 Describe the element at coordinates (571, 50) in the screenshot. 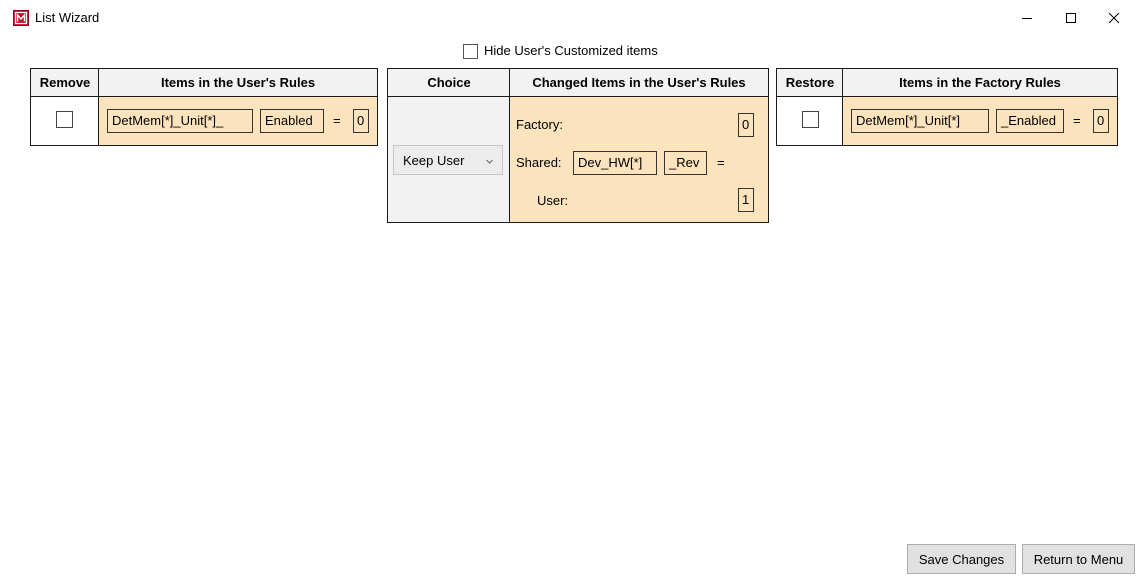

I see `hide-customized-label: Hide User's Customized items` at that location.